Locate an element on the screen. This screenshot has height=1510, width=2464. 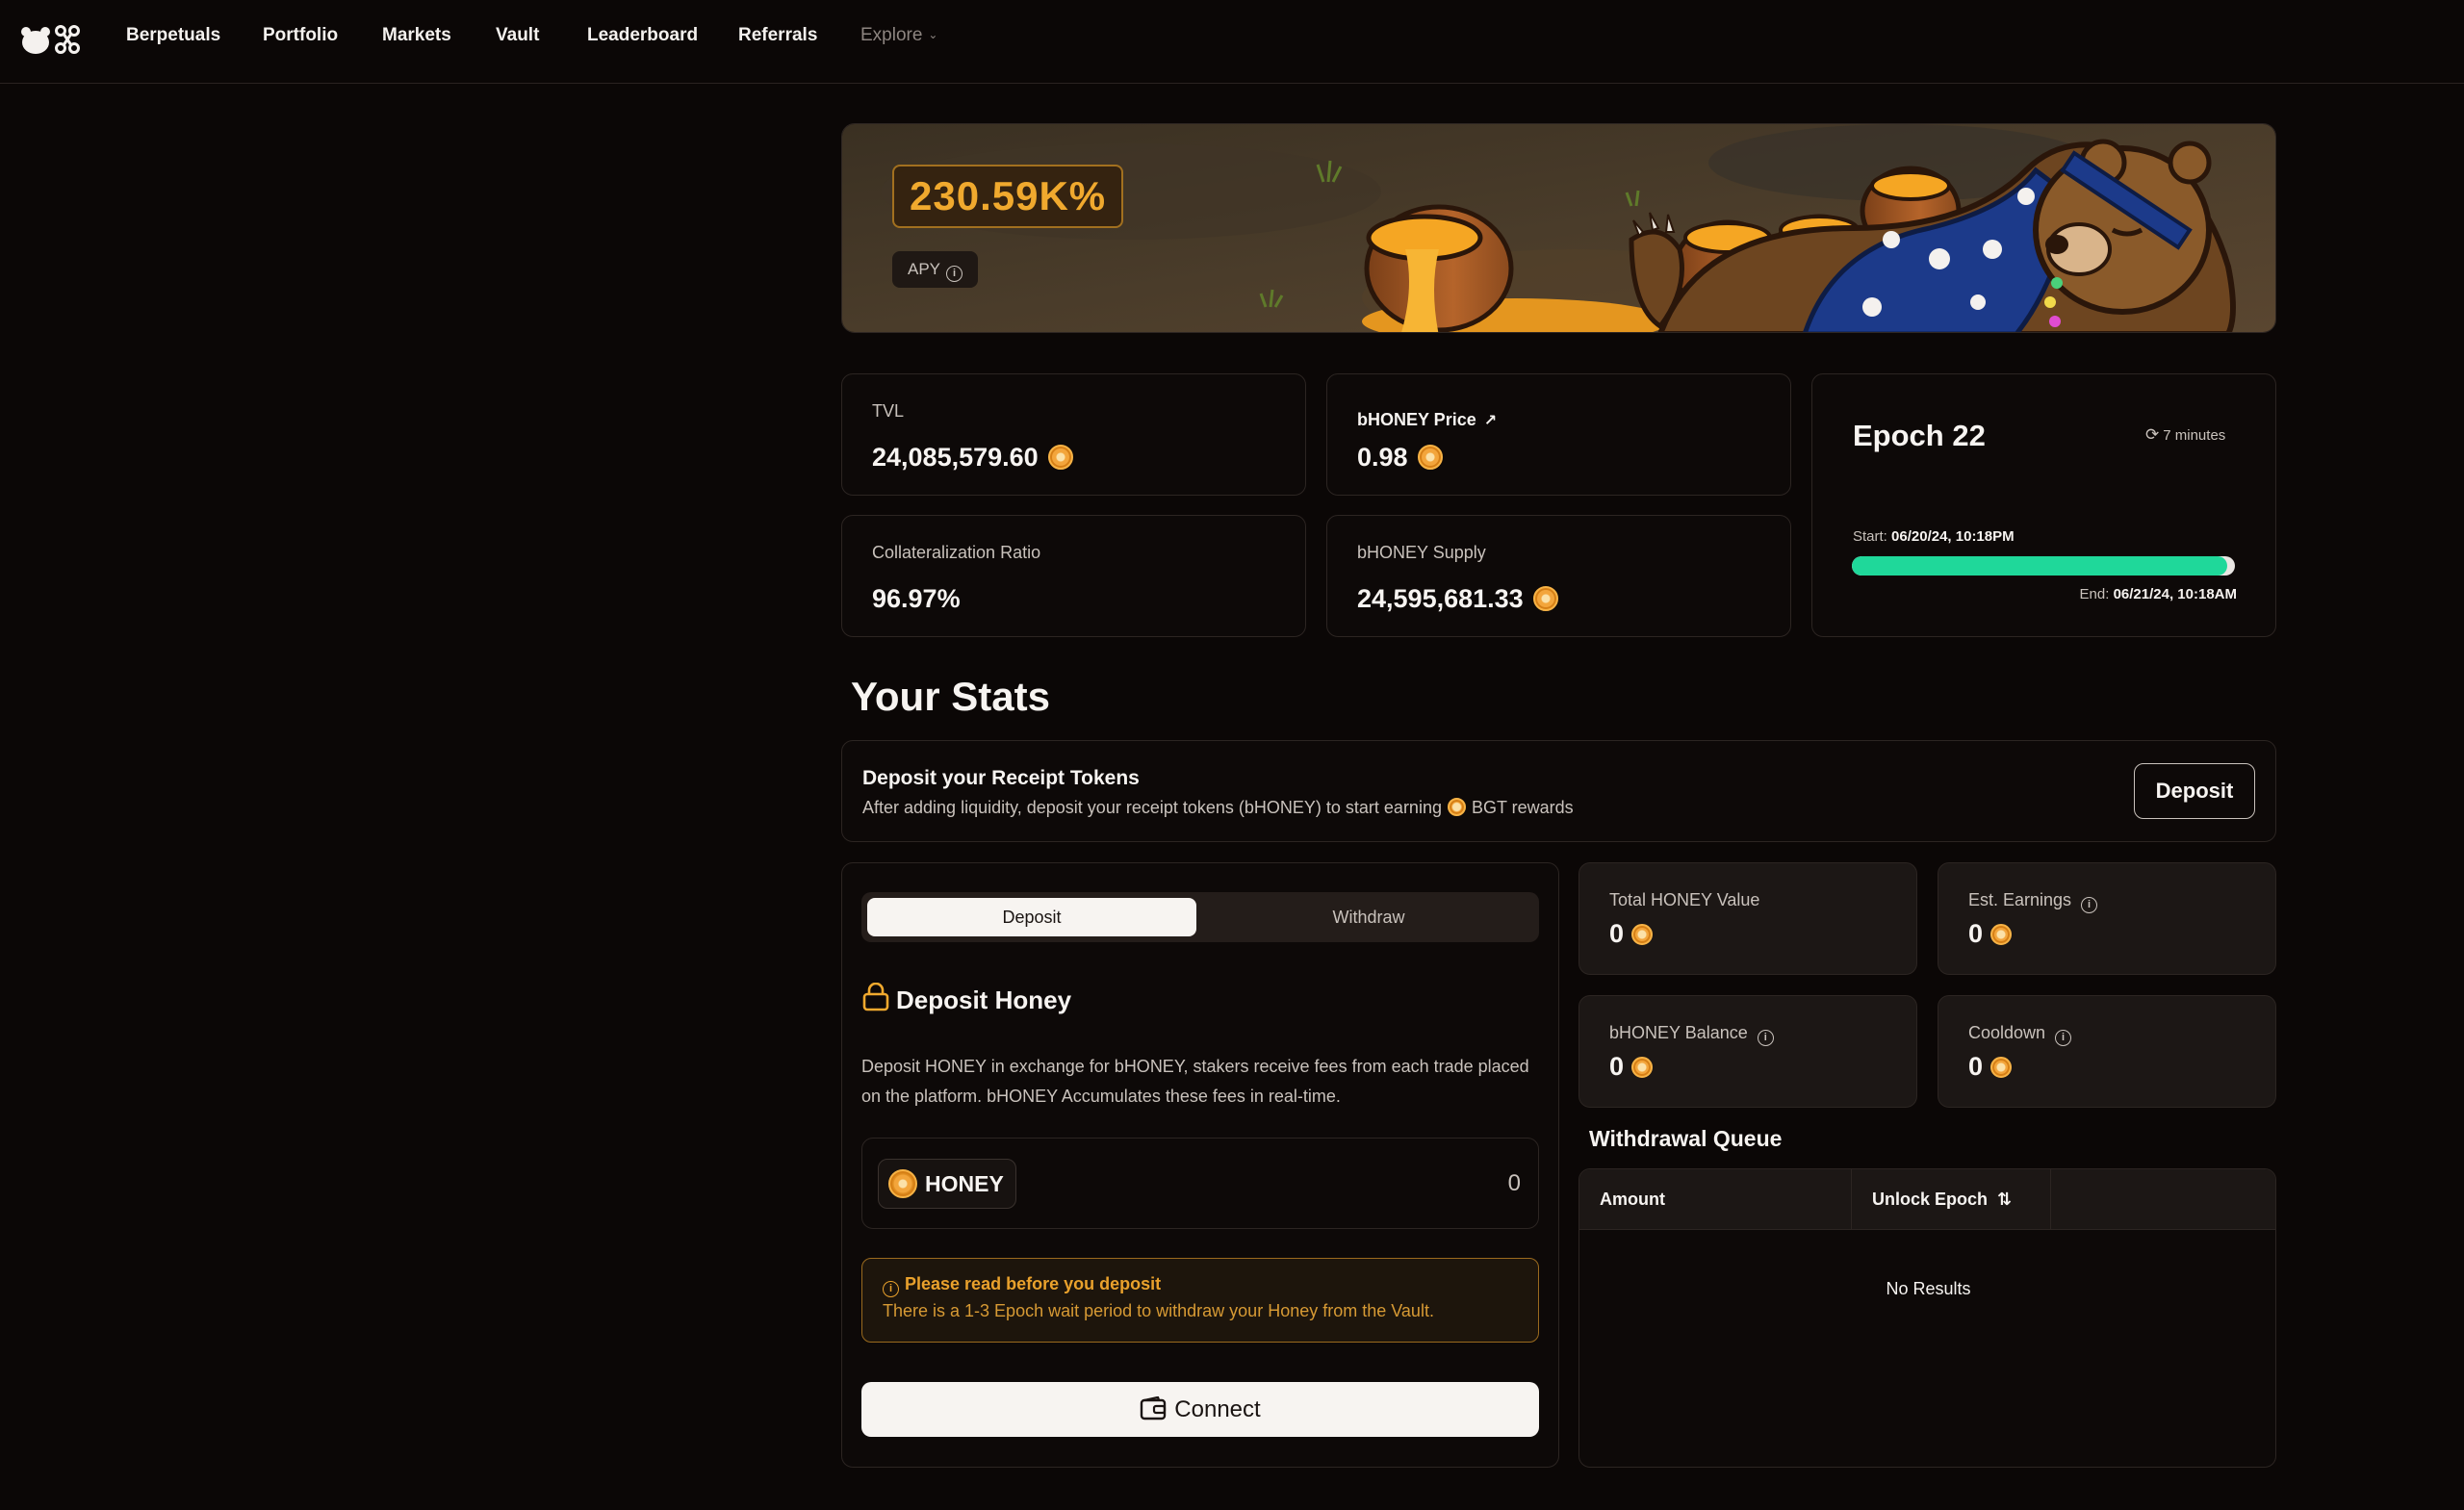
wallet-icon is located at coordinates (1154, 1407).